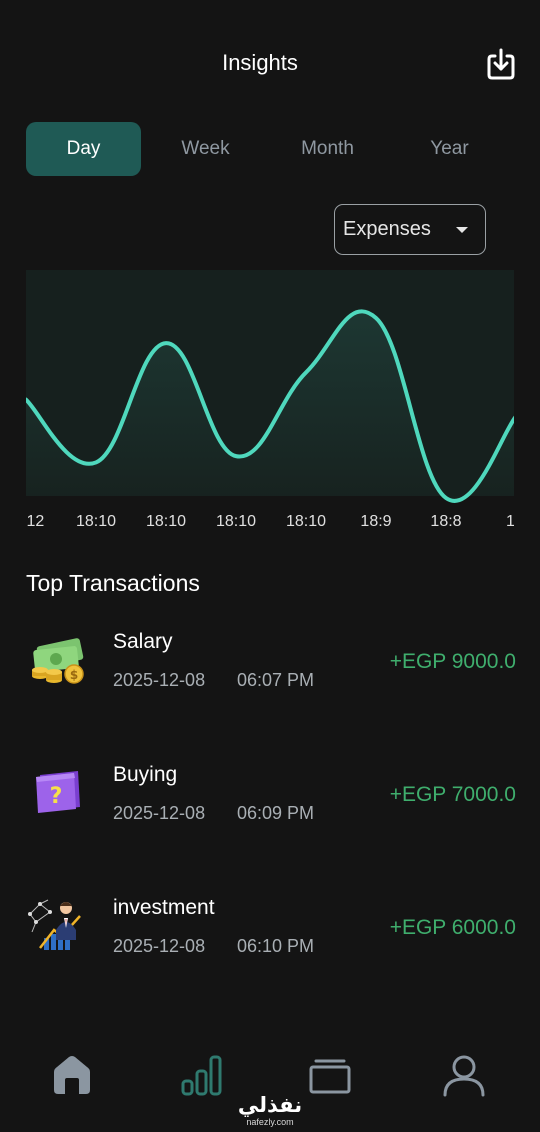  I want to click on nav-profile, so click(464, 1075).